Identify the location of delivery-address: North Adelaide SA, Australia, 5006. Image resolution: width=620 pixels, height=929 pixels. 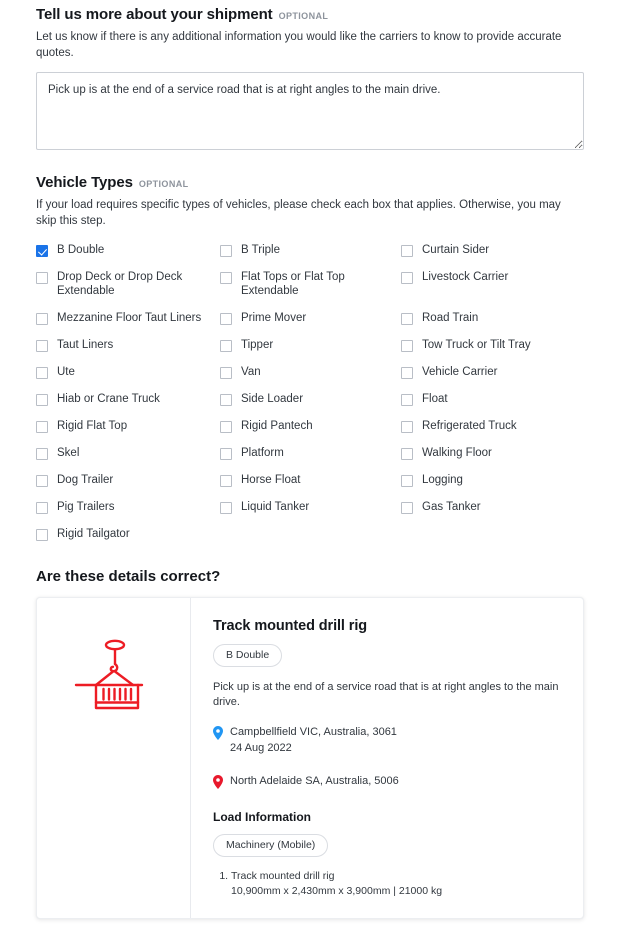
(314, 780).